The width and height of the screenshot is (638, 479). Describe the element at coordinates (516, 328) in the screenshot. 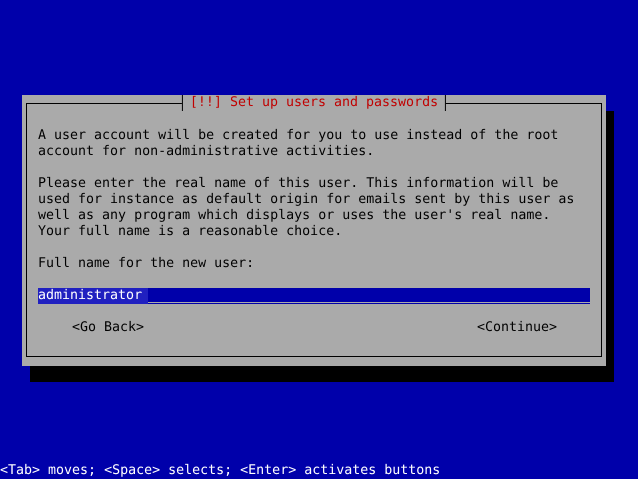

I see `dialog-button: <Continue>` at that location.